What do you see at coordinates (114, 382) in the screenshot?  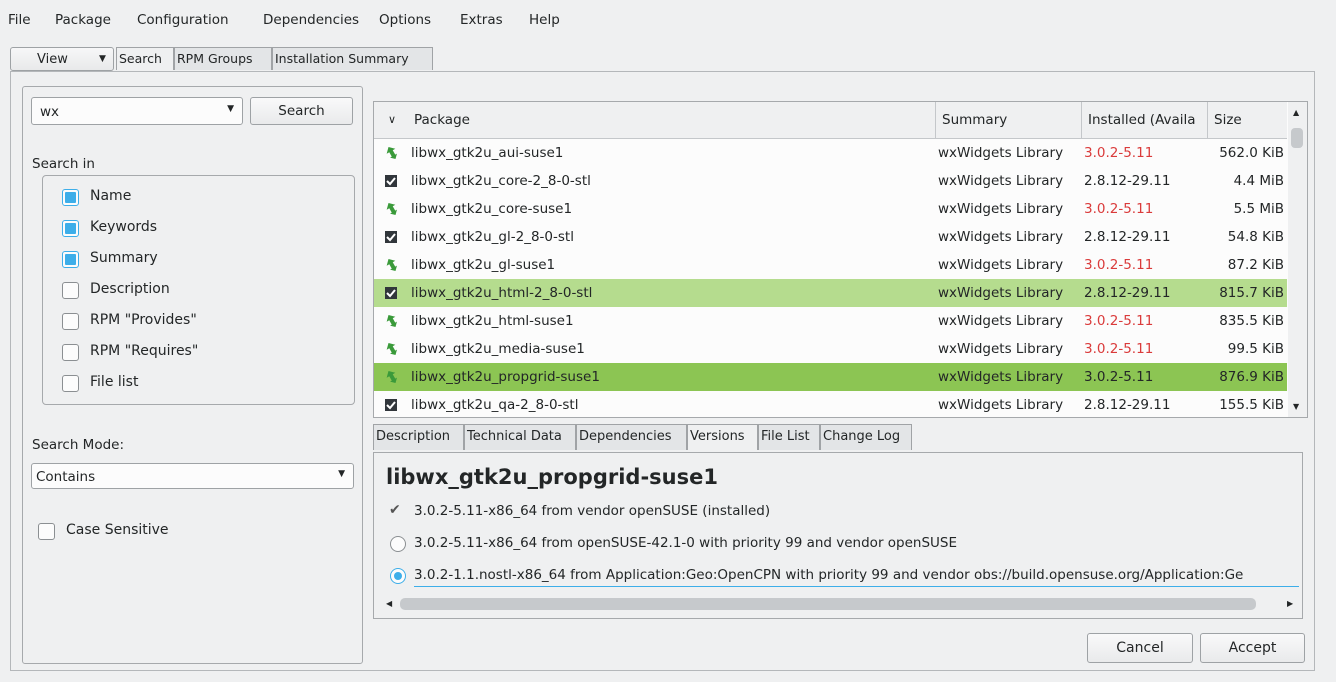 I see `checkbox-file-list-label: File list` at bounding box center [114, 382].